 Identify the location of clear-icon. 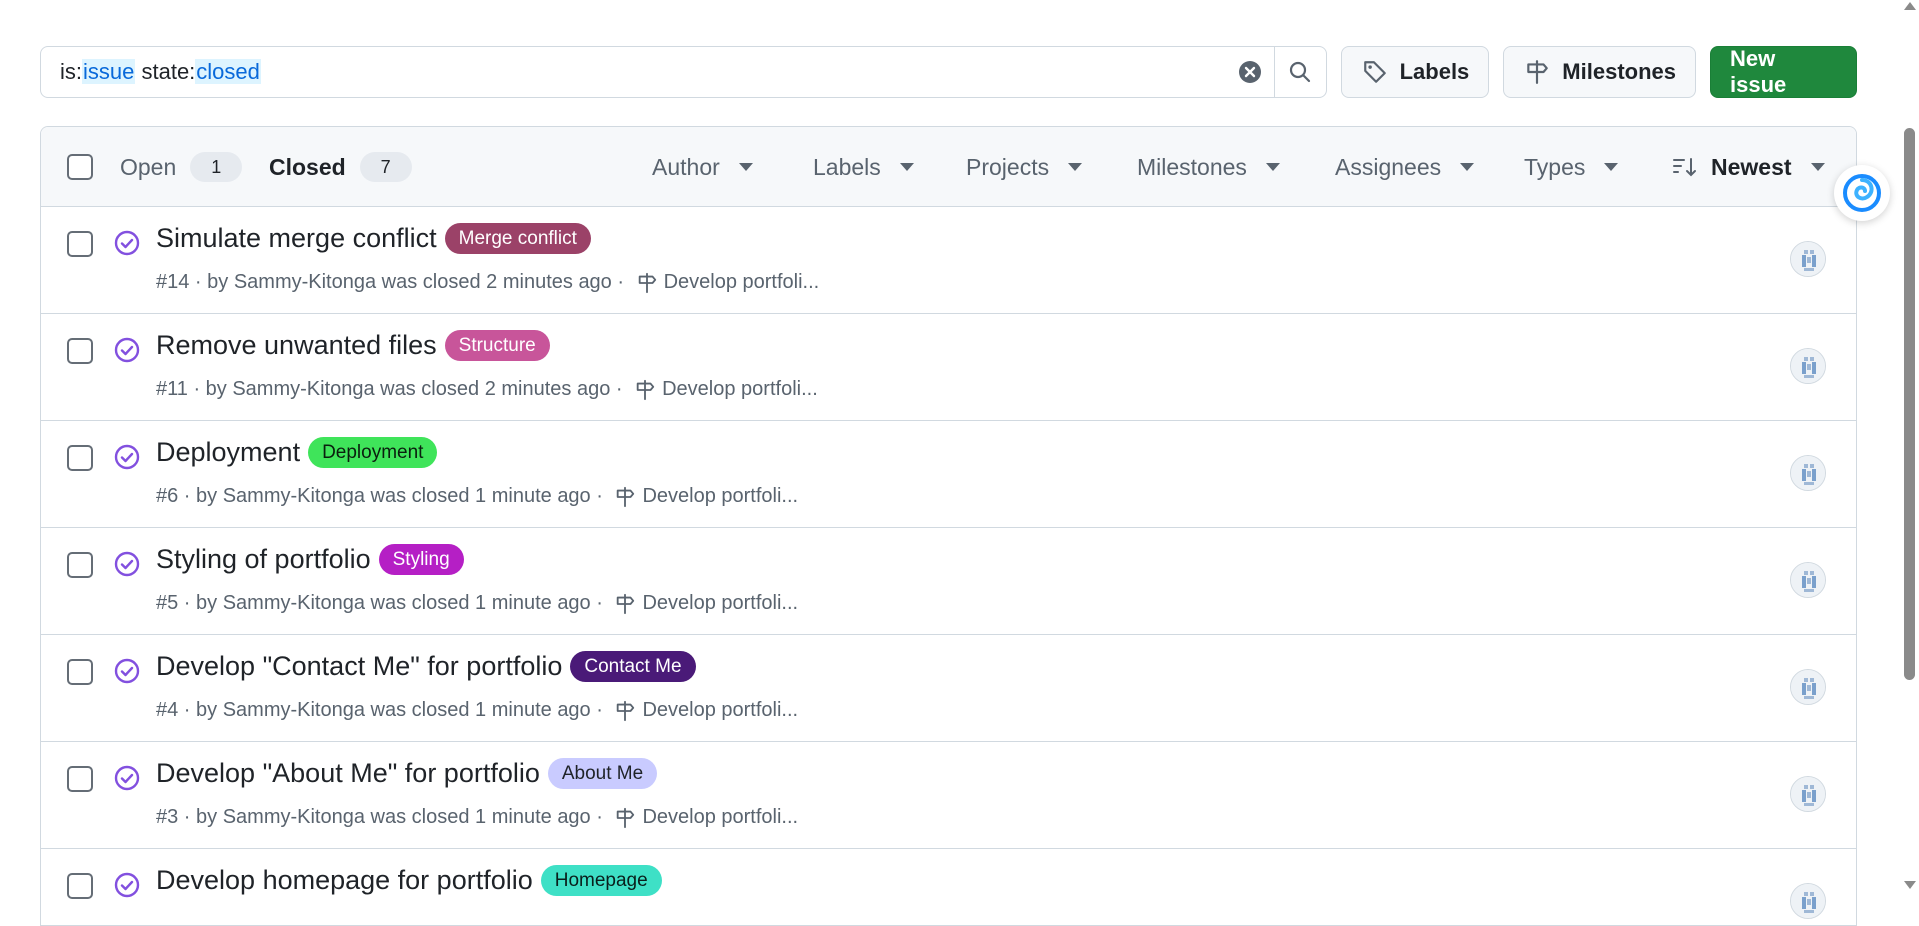
(1249, 72).